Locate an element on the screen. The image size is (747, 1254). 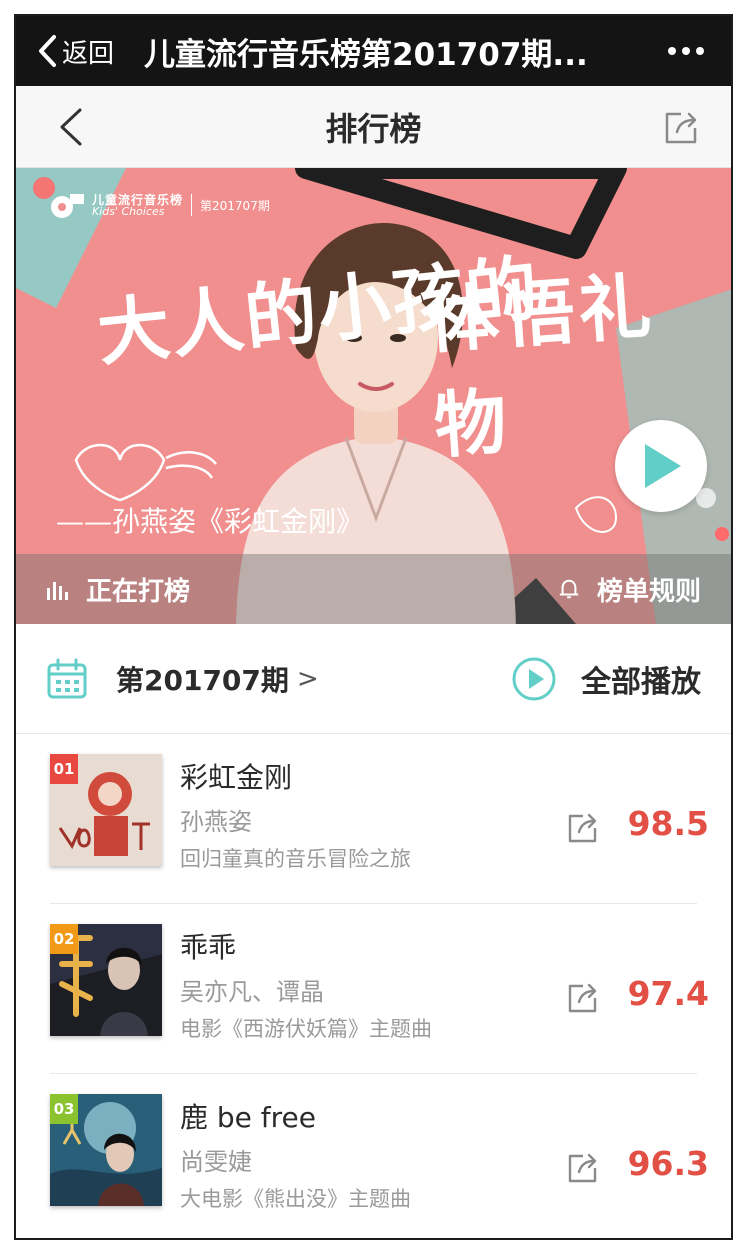
chart-rules-label: 榜单规则 is located at coordinates (648, 591).